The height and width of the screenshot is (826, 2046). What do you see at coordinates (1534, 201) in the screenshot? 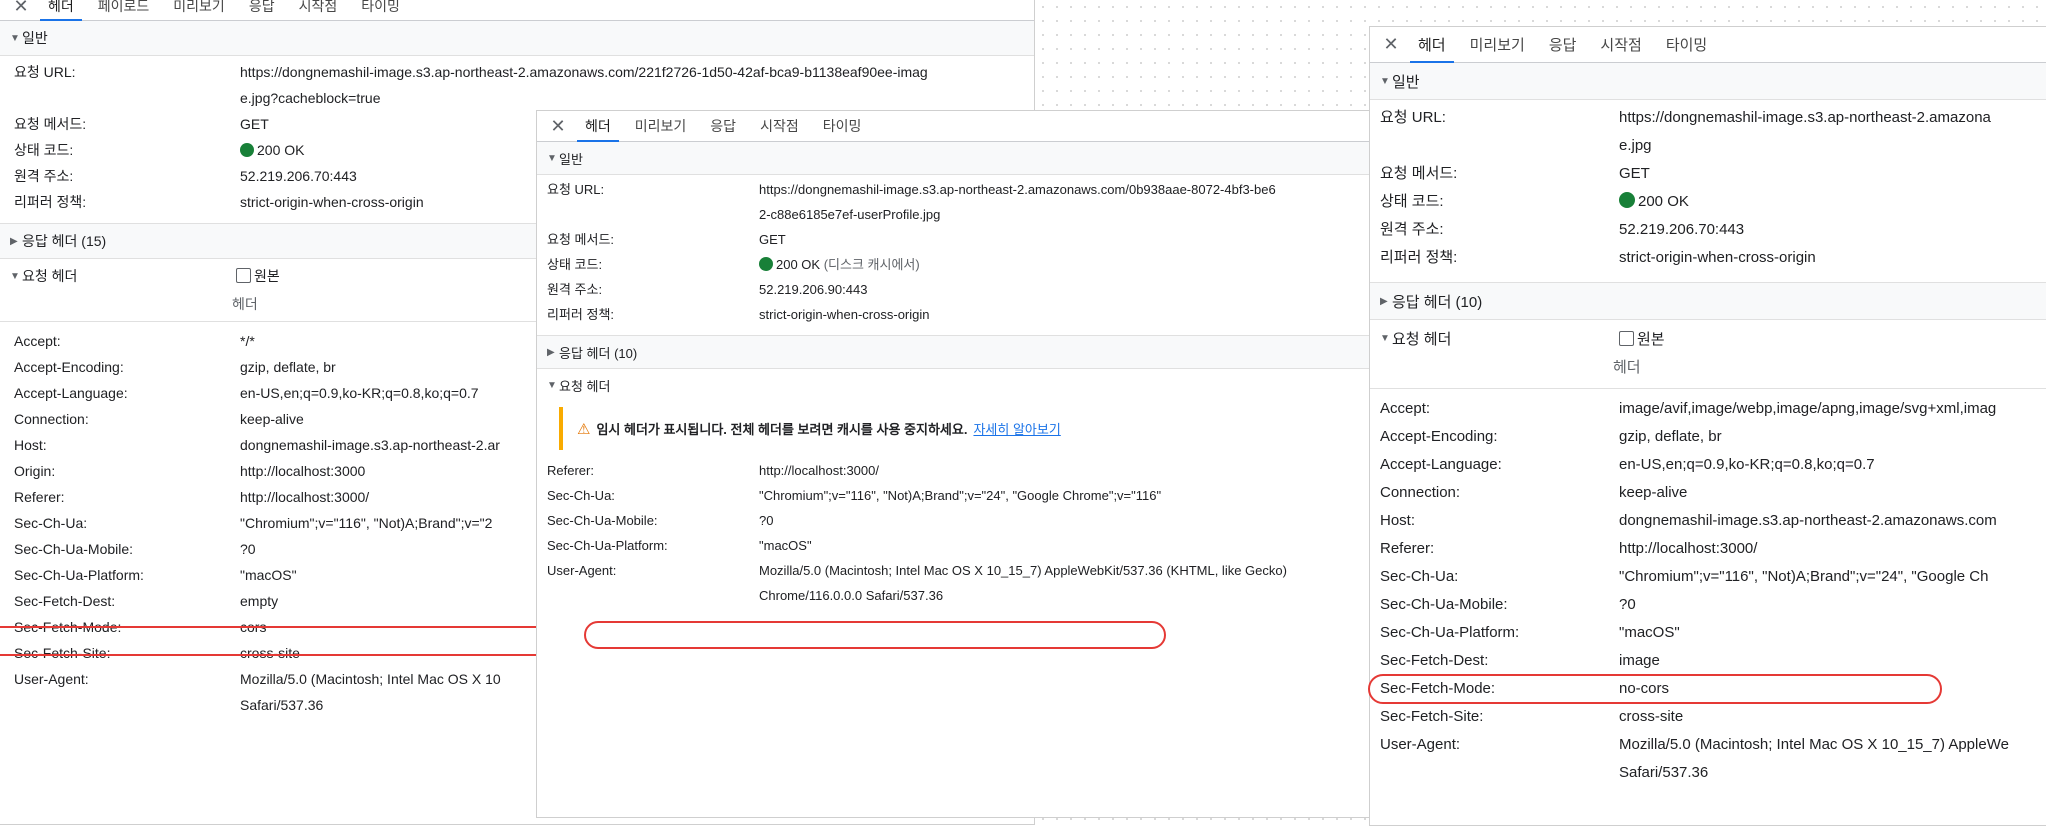
I see `general-row: 상태 코드: 200 OK` at bounding box center [1534, 201].